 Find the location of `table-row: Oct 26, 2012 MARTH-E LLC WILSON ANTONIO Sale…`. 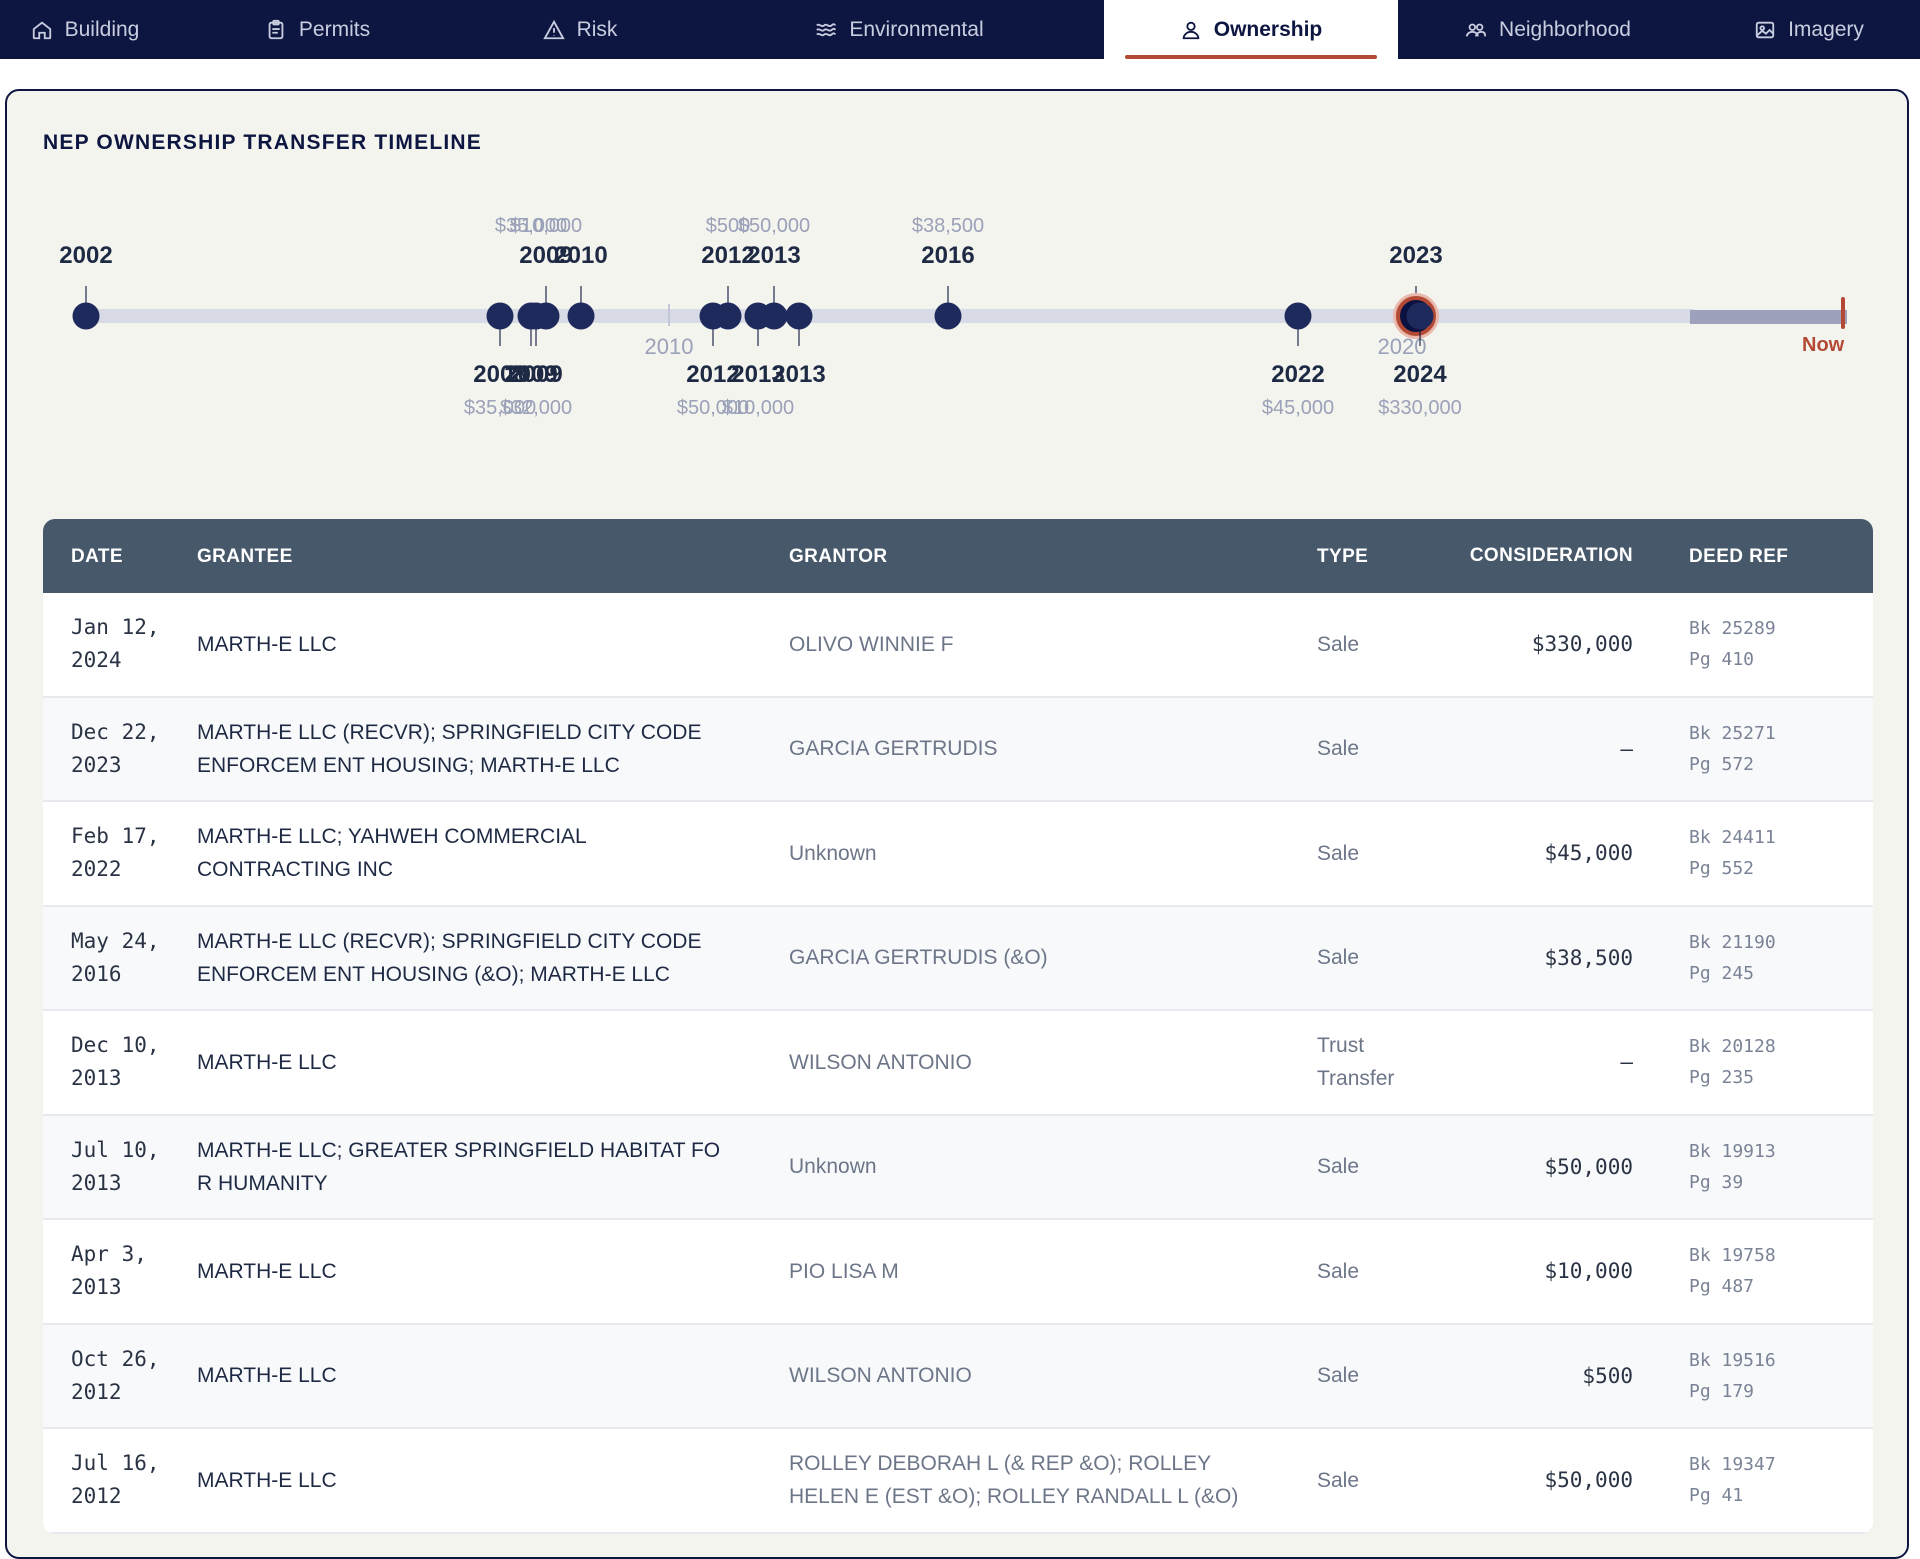

table-row: Oct 26, 2012 MARTH-E LLC WILSON ANTONIO Sale… is located at coordinates (958, 1376).